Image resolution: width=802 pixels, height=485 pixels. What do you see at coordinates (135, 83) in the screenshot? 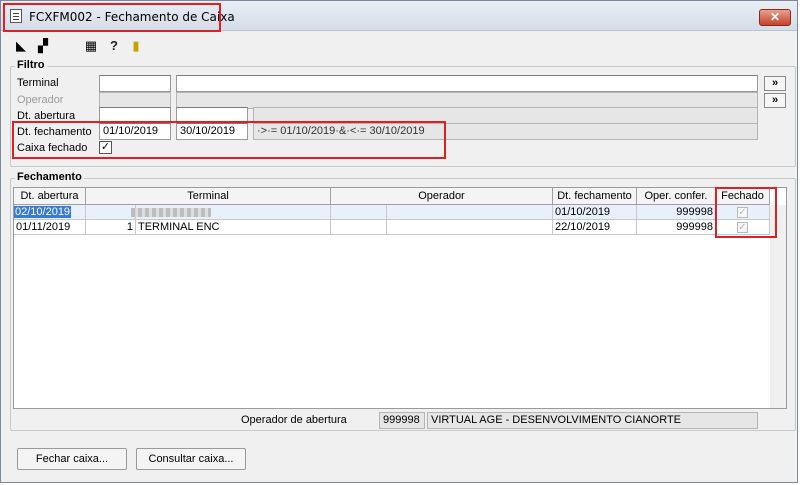
I see `terminal-code-input` at bounding box center [135, 83].